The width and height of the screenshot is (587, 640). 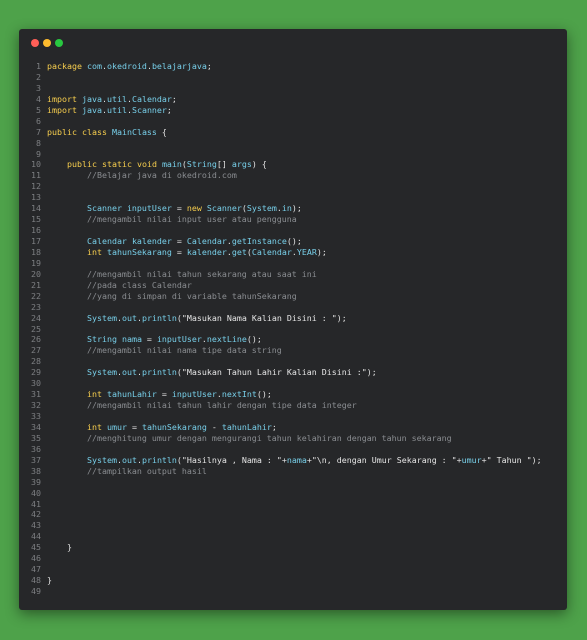 What do you see at coordinates (293, 383) in the screenshot?
I see `code-line: 30` at bounding box center [293, 383].